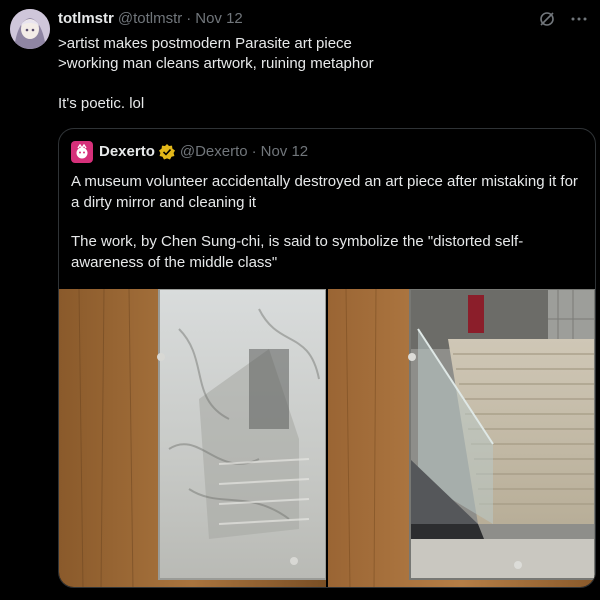  What do you see at coordinates (101, 103) in the screenshot?
I see `tweet-closing: It's poetic. lol` at bounding box center [101, 103].